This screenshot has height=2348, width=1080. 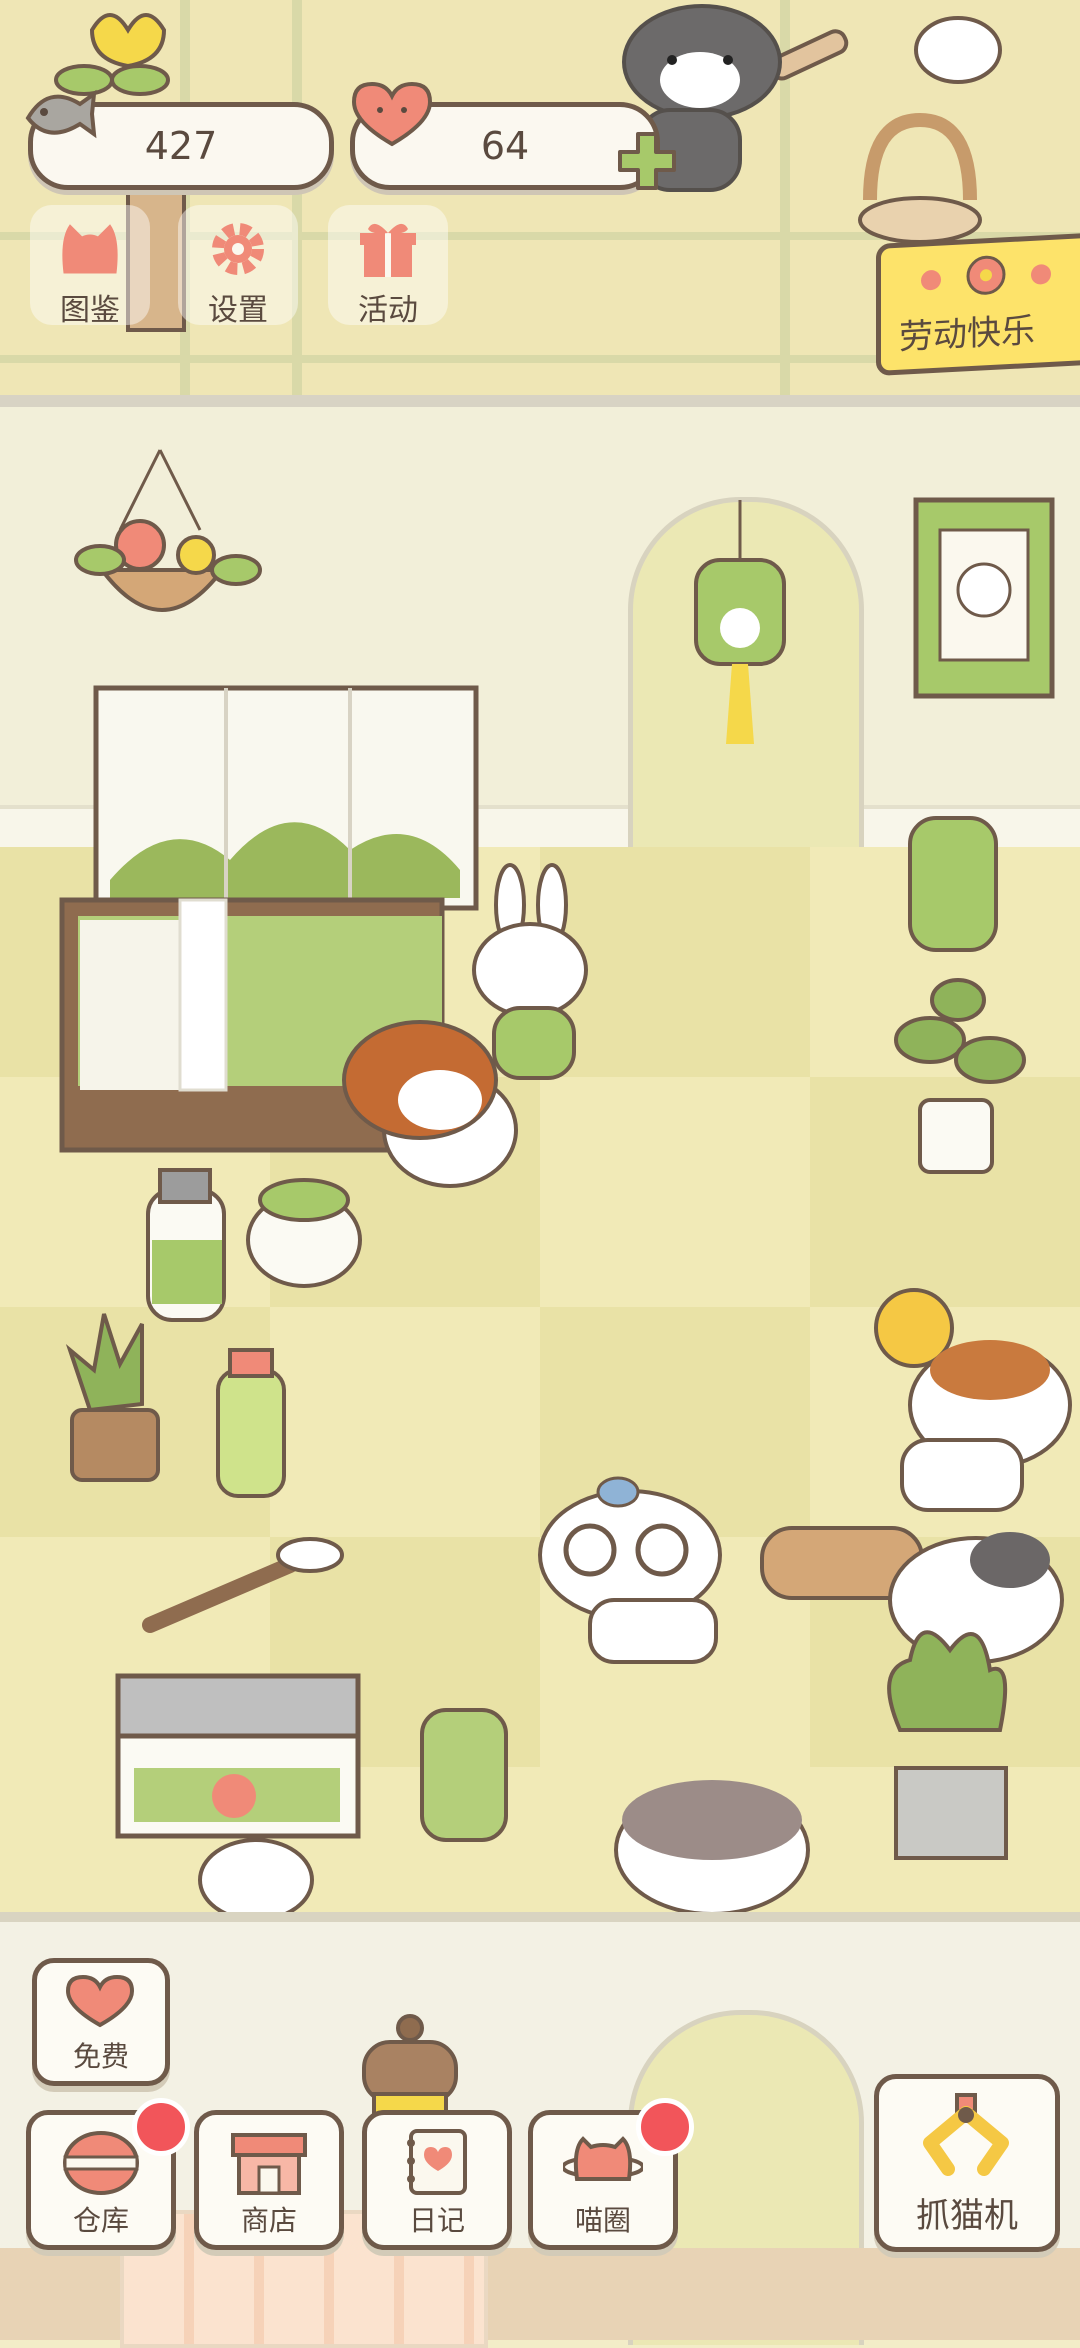 I want to click on potted-plant-left, so click(x=112, y=1397).